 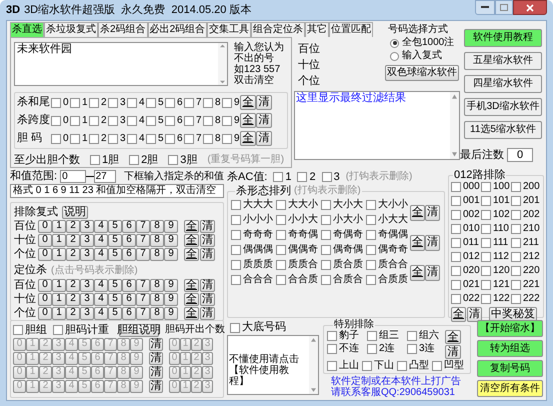 I want to click on software-button: 五星缩水软件, so click(x=503, y=61).